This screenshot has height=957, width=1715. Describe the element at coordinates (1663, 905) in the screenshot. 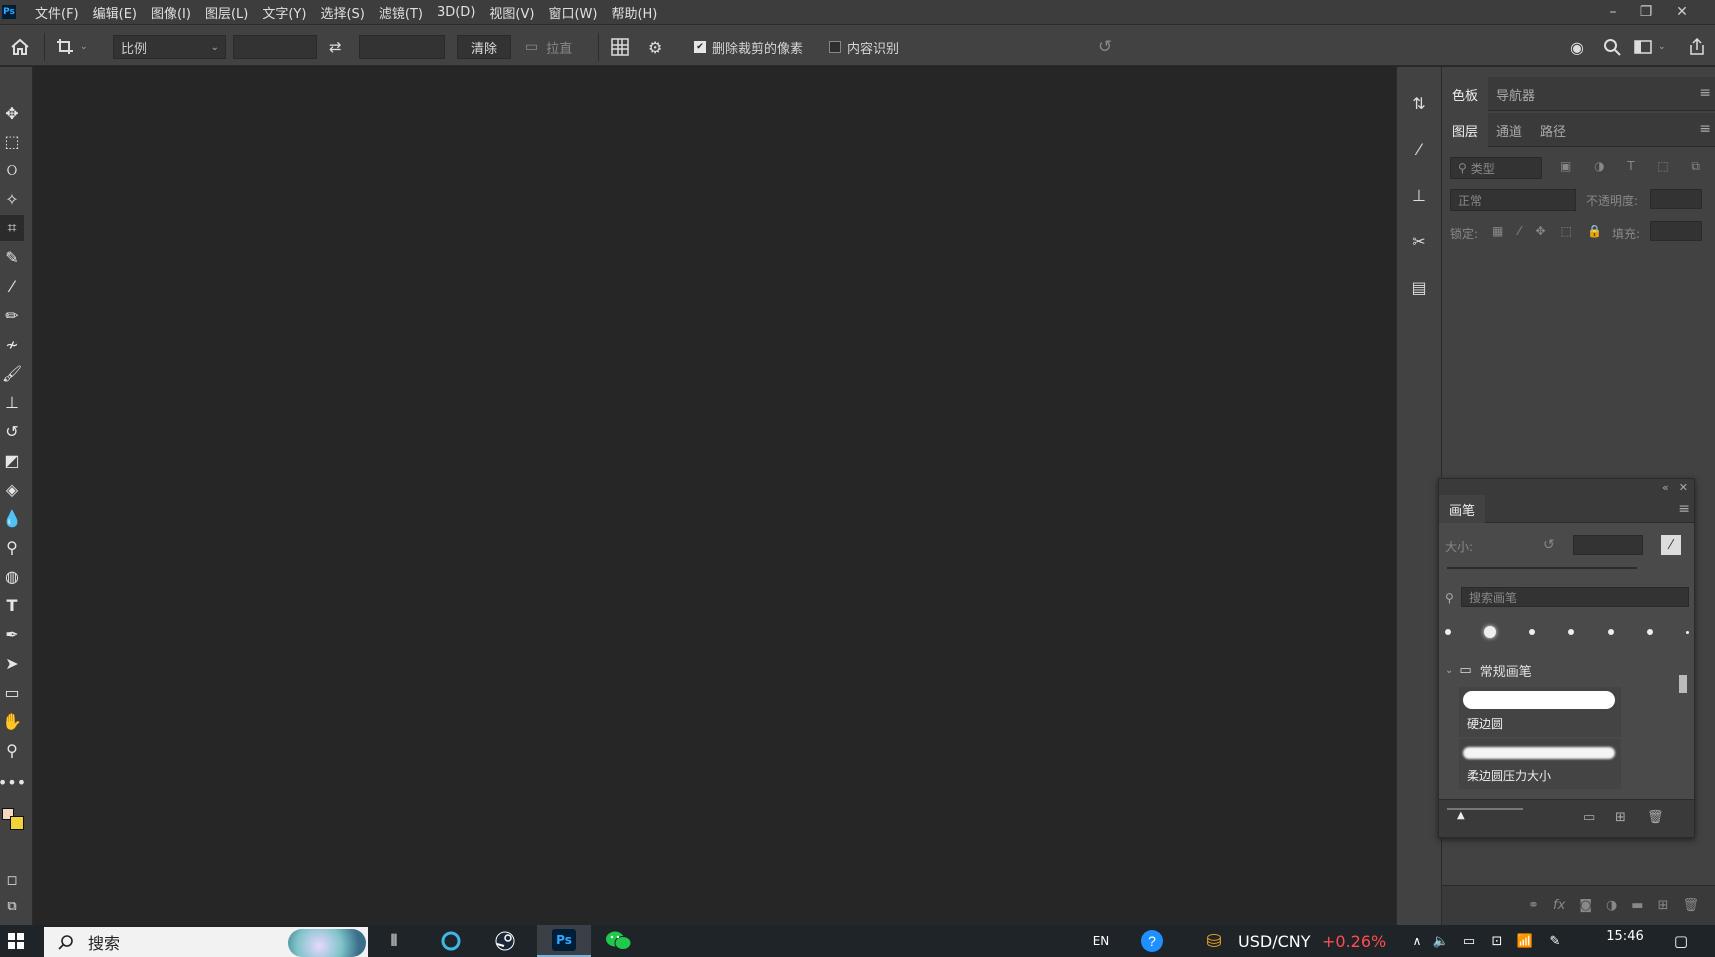

I see `new-layer-icon: ⊞` at that location.